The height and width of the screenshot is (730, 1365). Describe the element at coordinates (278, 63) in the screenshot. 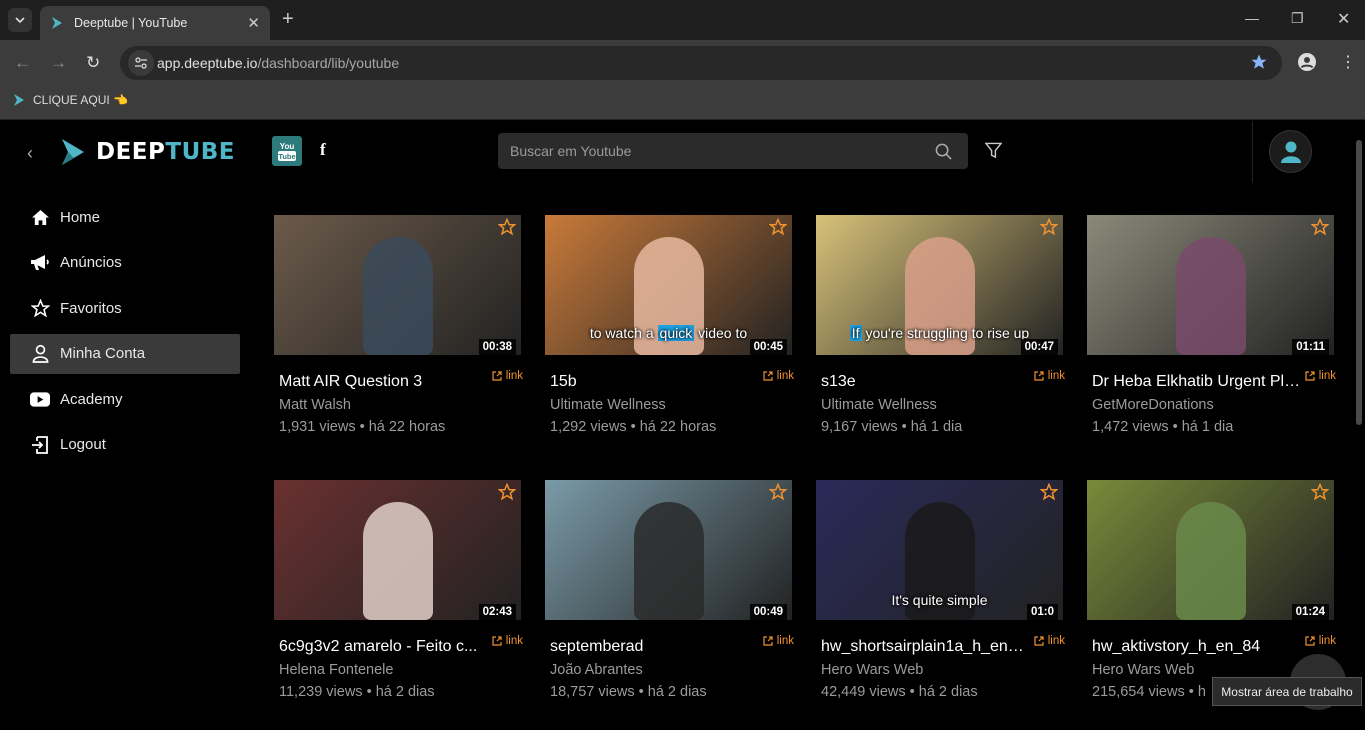

I see `url-text: app.deeptube.io/dashboard/lib/youtube` at that location.